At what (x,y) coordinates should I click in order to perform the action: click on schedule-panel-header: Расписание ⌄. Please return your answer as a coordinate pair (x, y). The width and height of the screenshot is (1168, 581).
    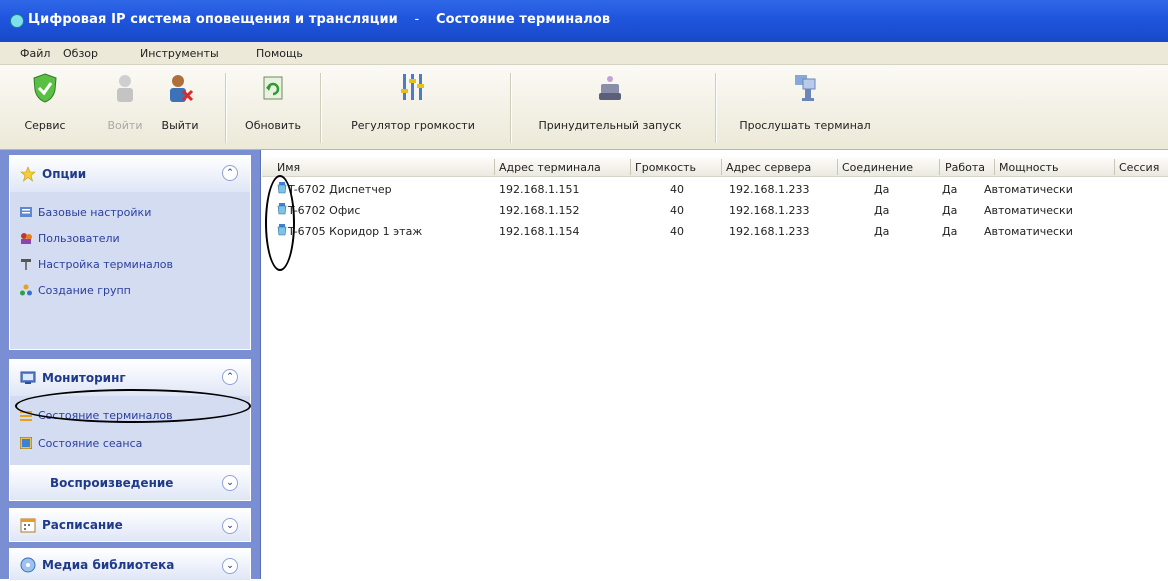
    Looking at the image, I should click on (130, 525).